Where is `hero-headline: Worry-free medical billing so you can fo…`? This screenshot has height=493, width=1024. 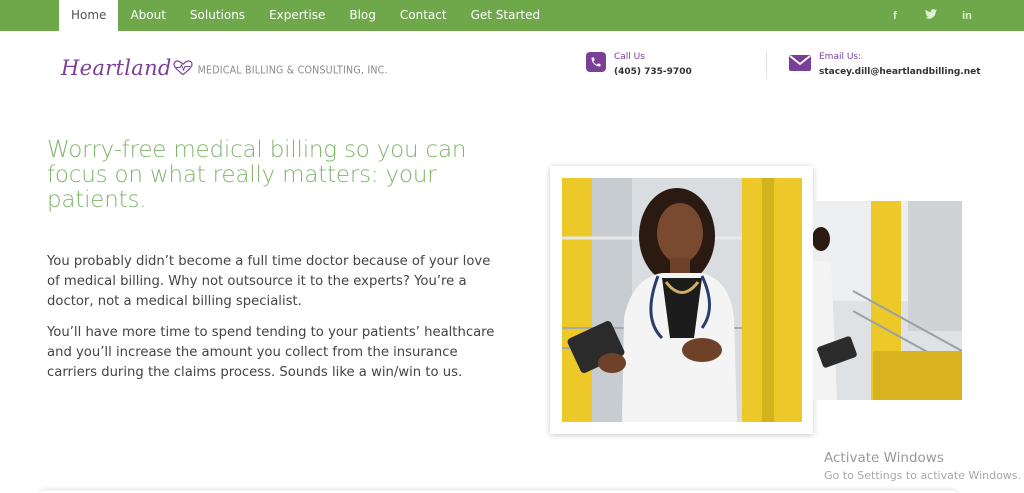
hero-headline: Worry-free medical billing so you can fo… is located at coordinates (257, 175).